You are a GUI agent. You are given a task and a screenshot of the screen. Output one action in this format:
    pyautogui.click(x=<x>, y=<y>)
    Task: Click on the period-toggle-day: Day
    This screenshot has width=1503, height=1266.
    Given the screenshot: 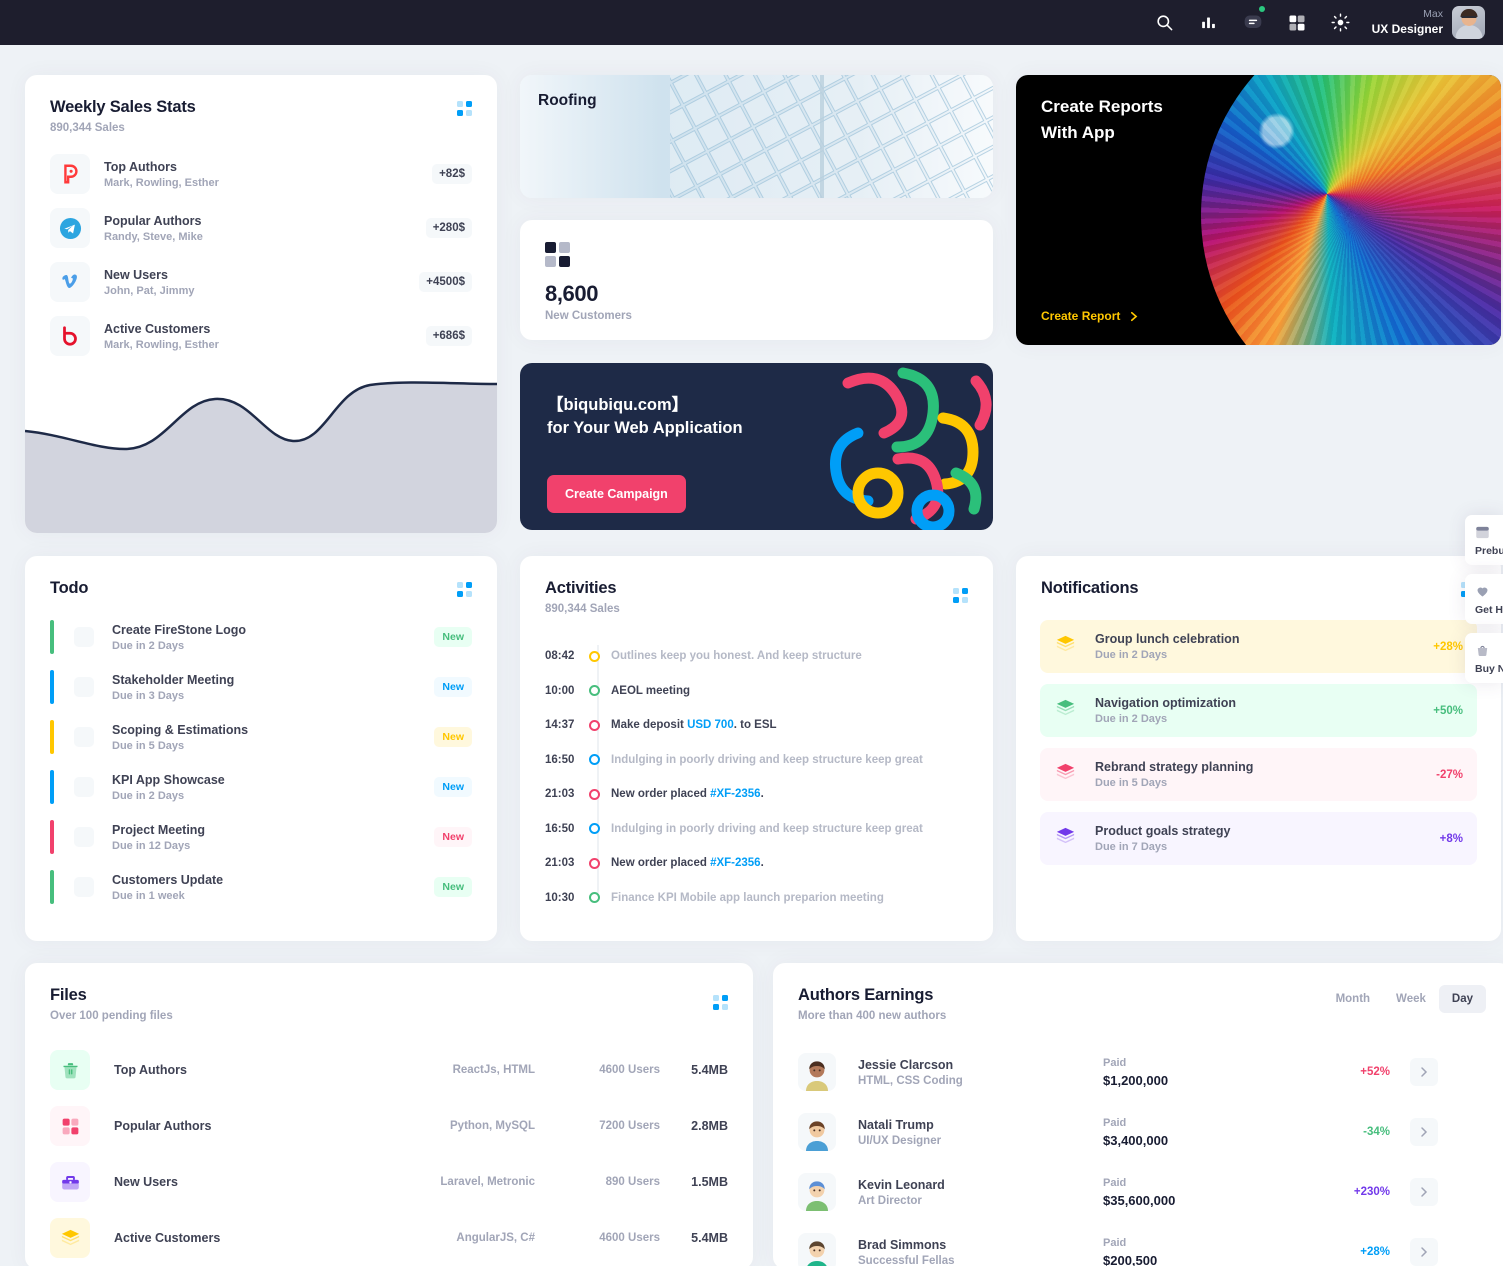 What is the action you would take?
    pyautogui.click(x=1462, y=999)
    